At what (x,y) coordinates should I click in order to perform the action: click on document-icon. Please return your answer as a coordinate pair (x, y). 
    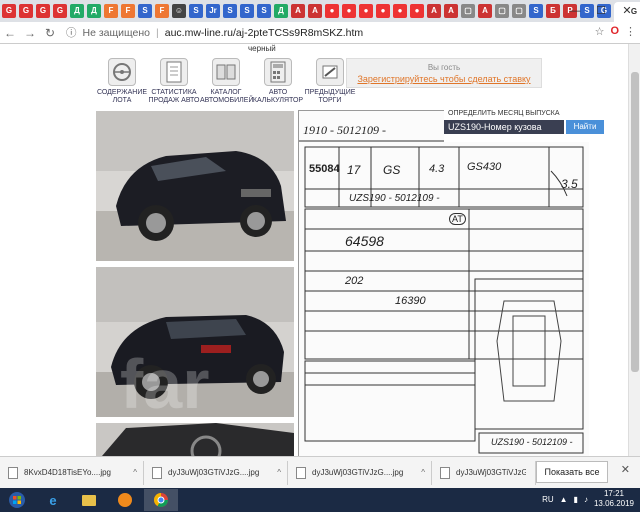
    Looking at the image, I should click on (174, 72).